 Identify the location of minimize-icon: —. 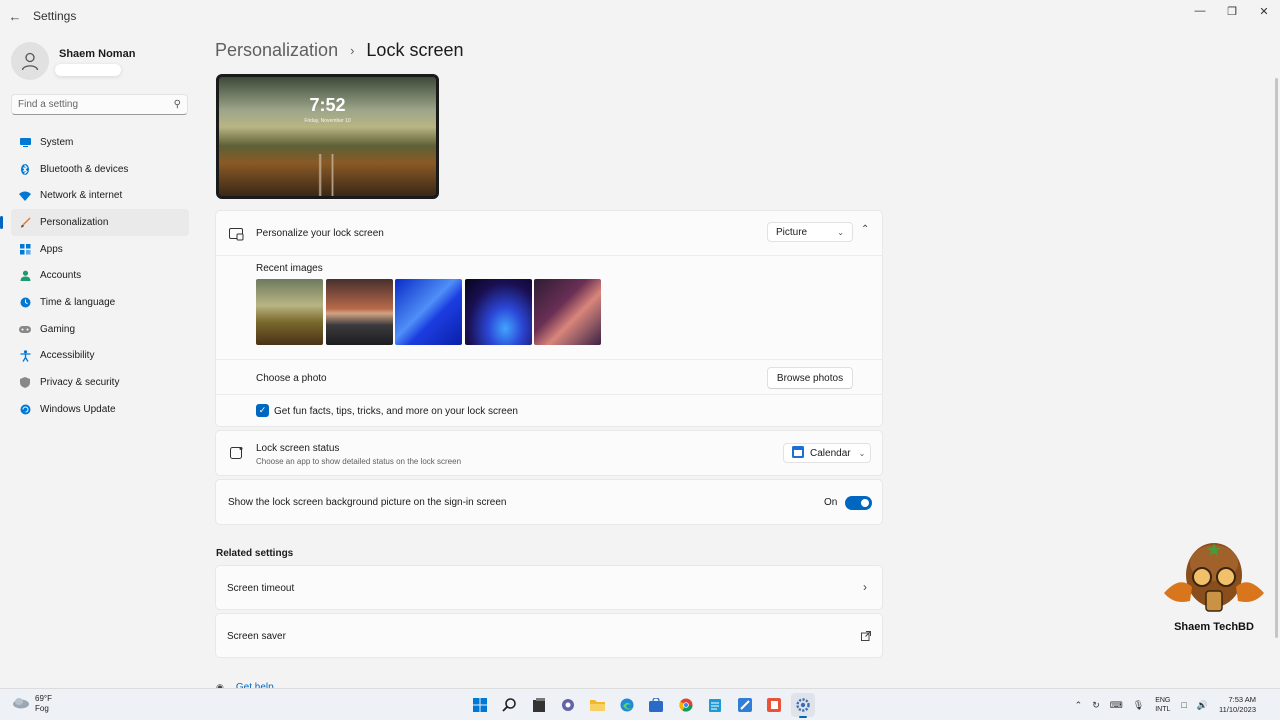
(1200, 11).